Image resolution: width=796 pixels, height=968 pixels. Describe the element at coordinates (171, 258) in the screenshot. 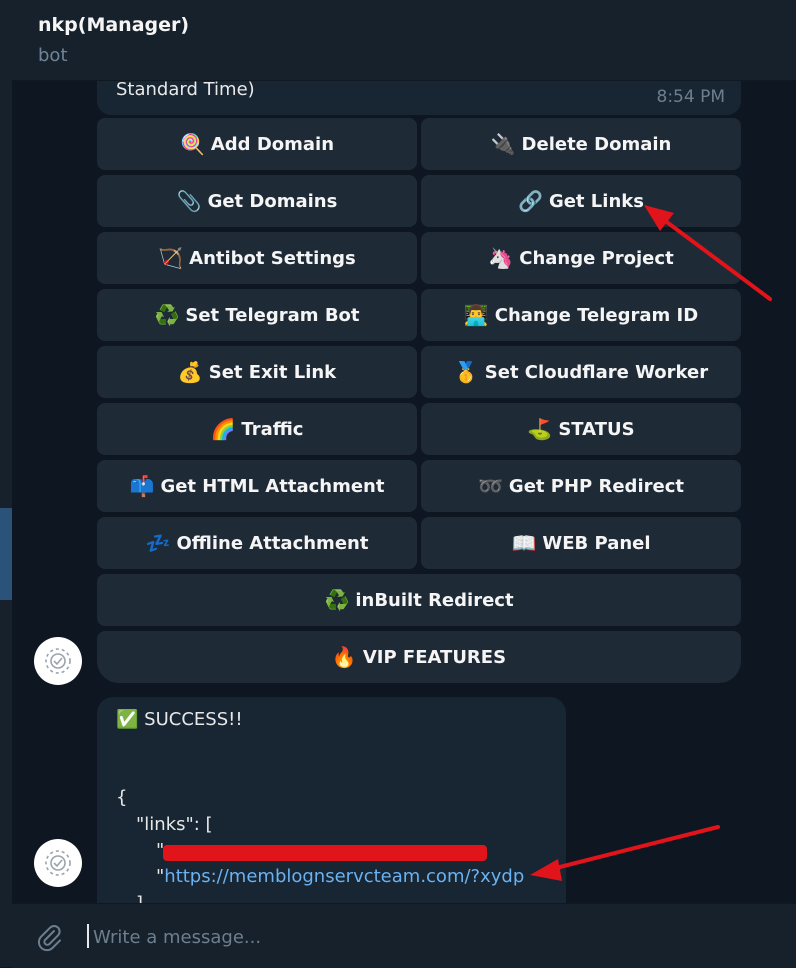

I see `bow-arrow-icon: 🏹` at that location.